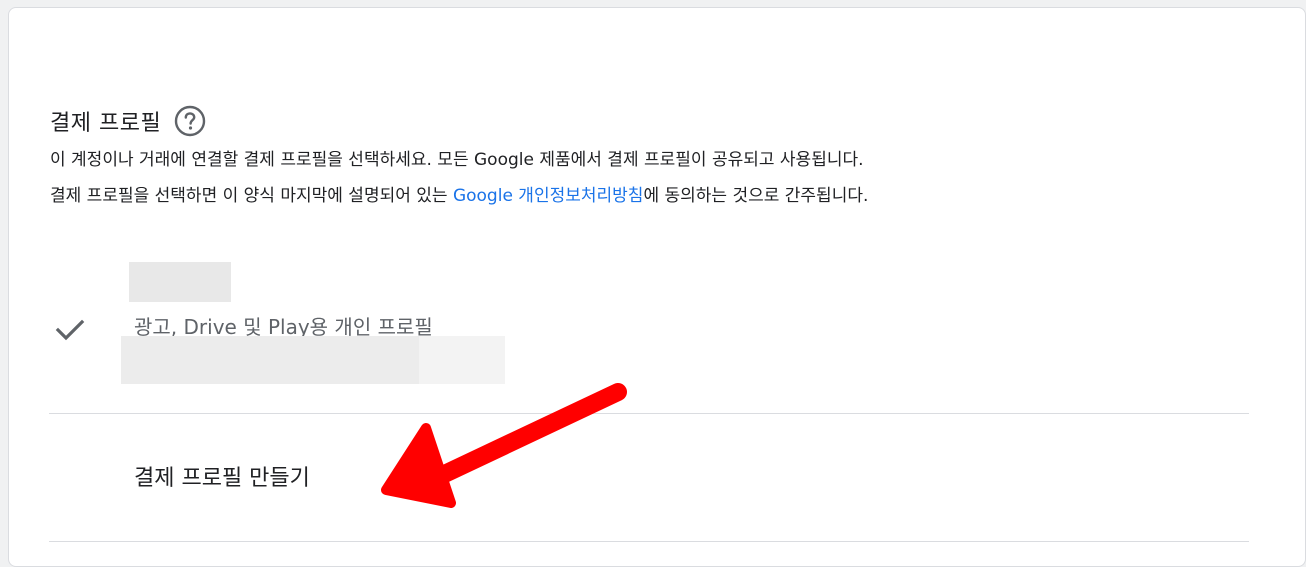  Describe the element at coordinates (222, 478) in the screenshot. I see `create-billing-profile-label: 결제 프로필 만들기` at that location.